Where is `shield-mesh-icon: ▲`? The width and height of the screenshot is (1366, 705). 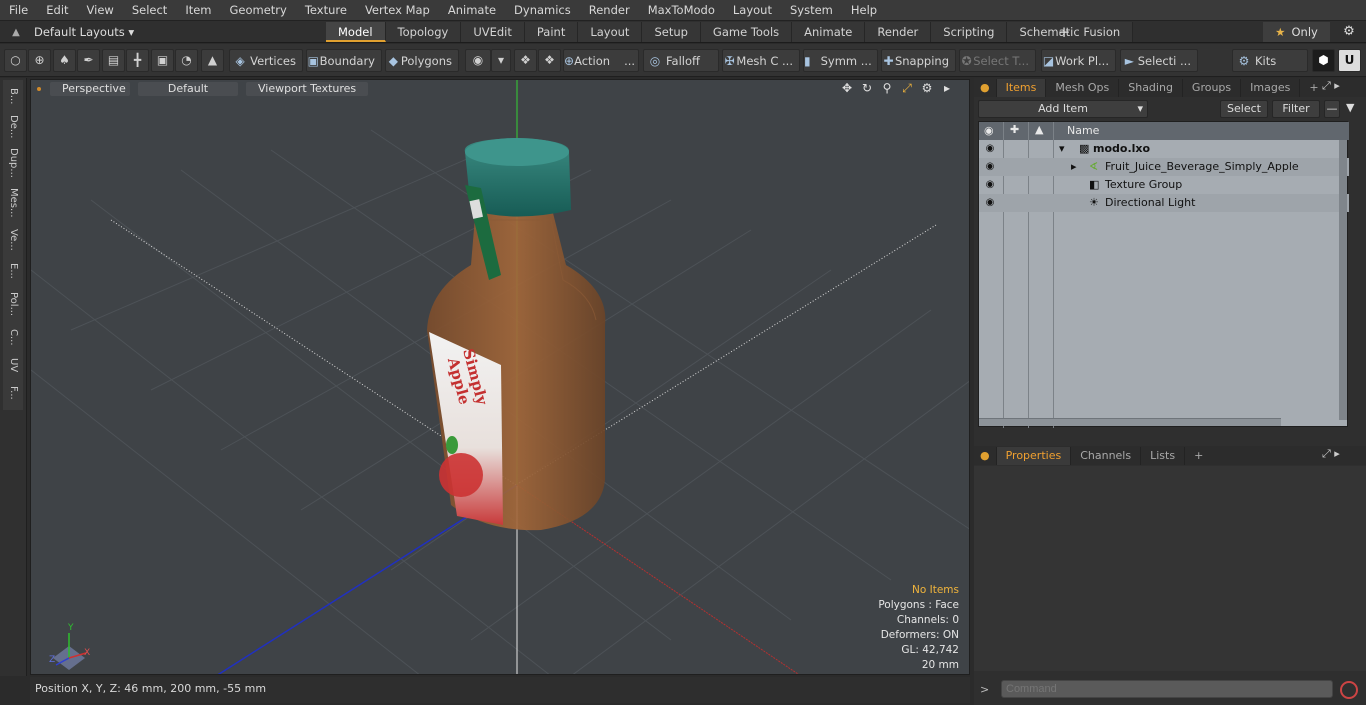 shield-mesh-icon: ▲ is located at coordinates (212, 60).